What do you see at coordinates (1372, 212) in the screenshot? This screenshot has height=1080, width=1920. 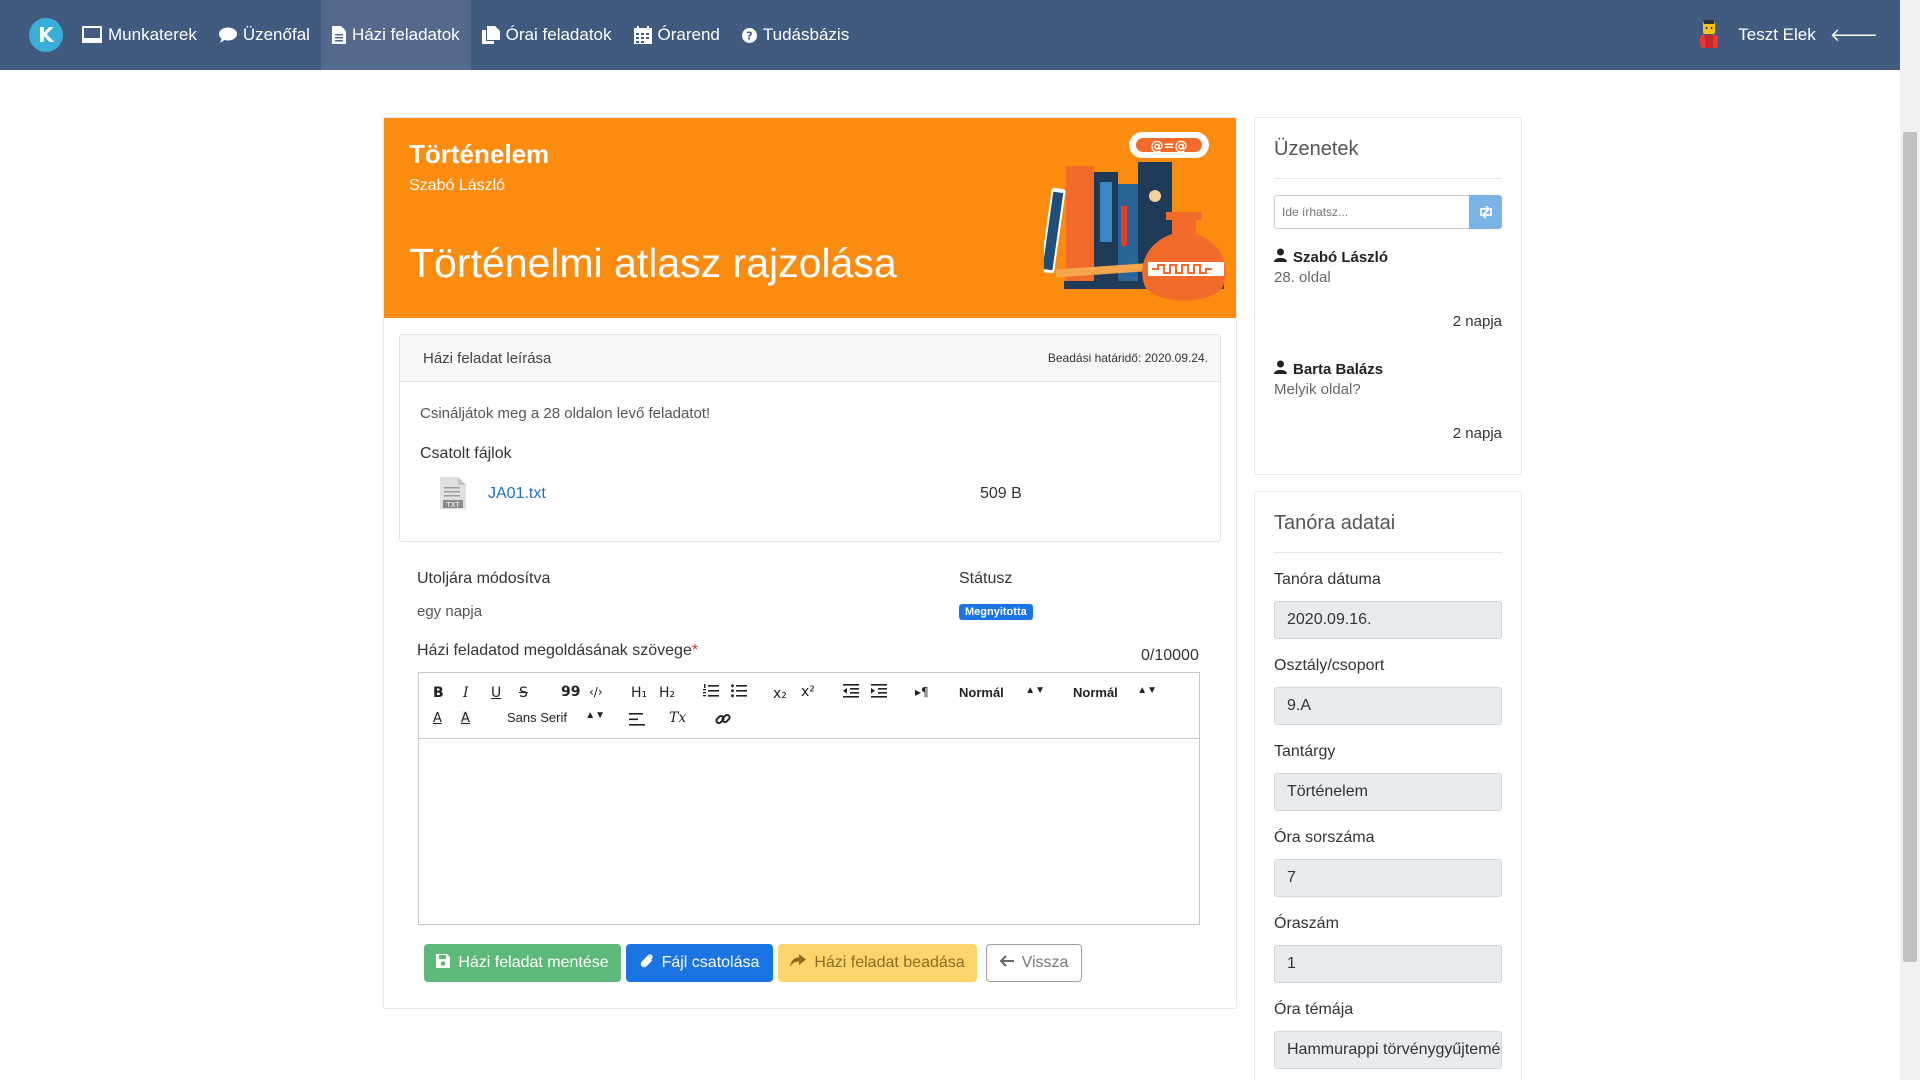 I see `message-input` at bounding box center [1372, 212].